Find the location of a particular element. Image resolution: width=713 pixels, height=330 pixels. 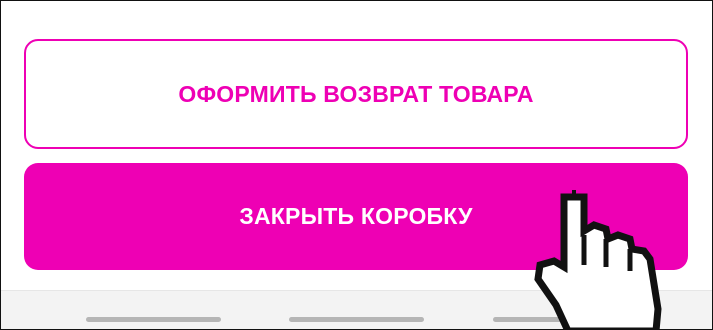

hand-pointer-icon is located at coordinates (598, 259).